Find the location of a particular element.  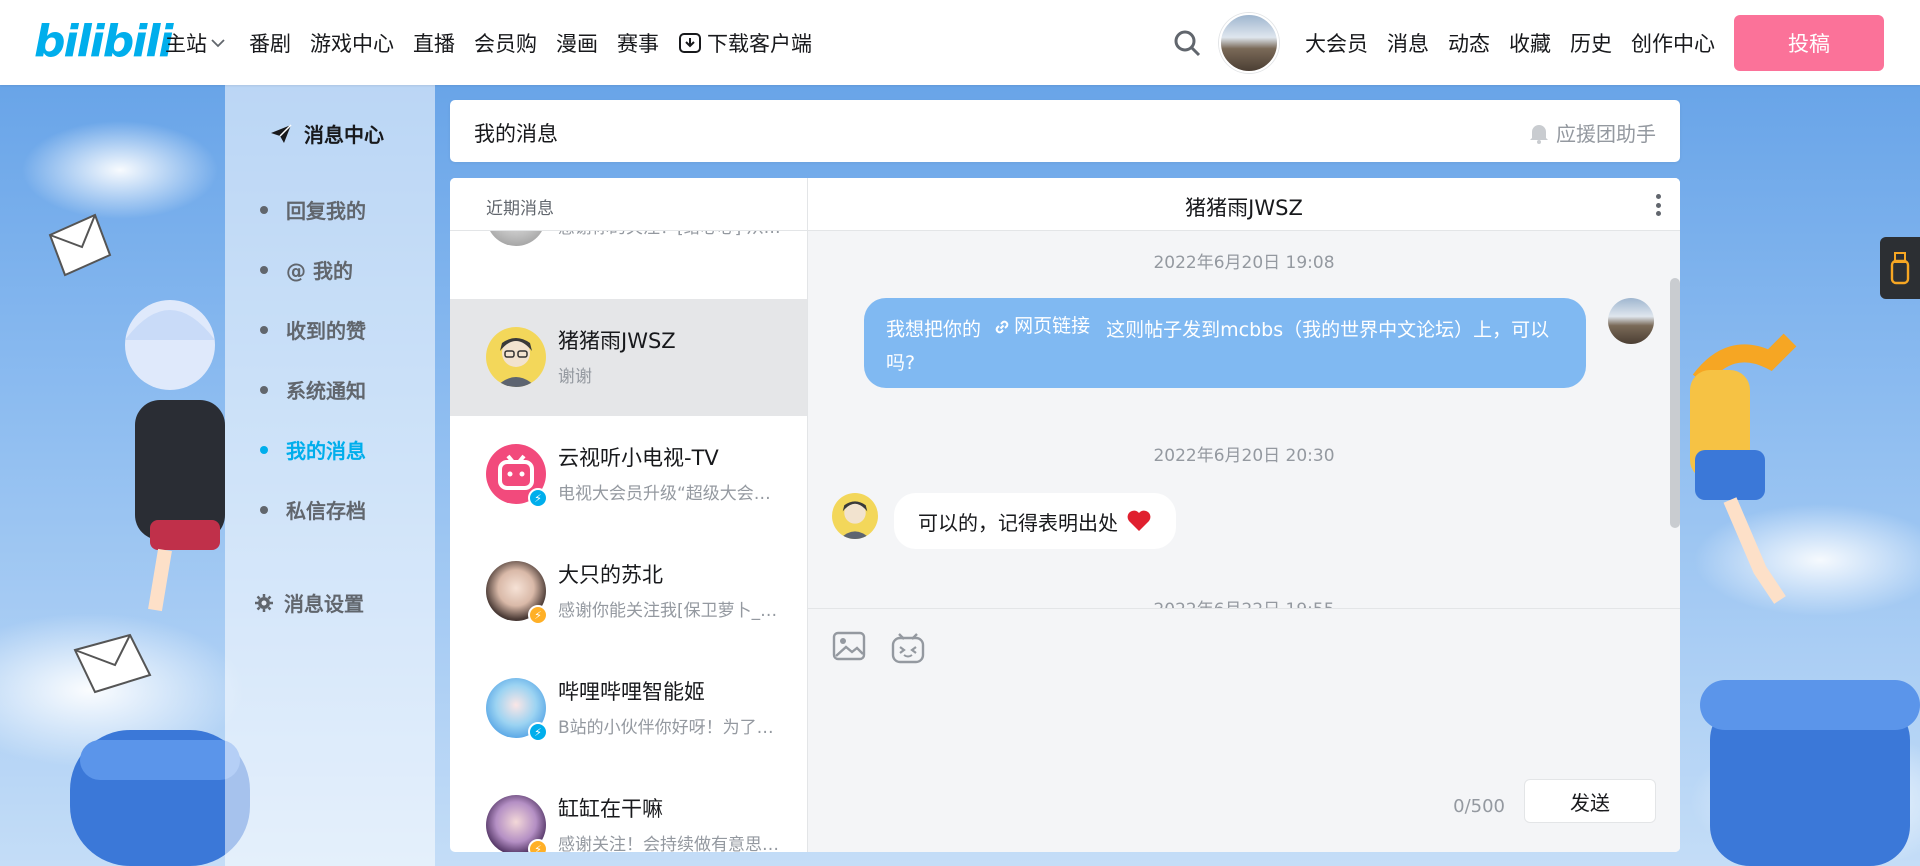

chat-contact-name: 猪猪雨JWSZ is located at coordinates (1244, 208).